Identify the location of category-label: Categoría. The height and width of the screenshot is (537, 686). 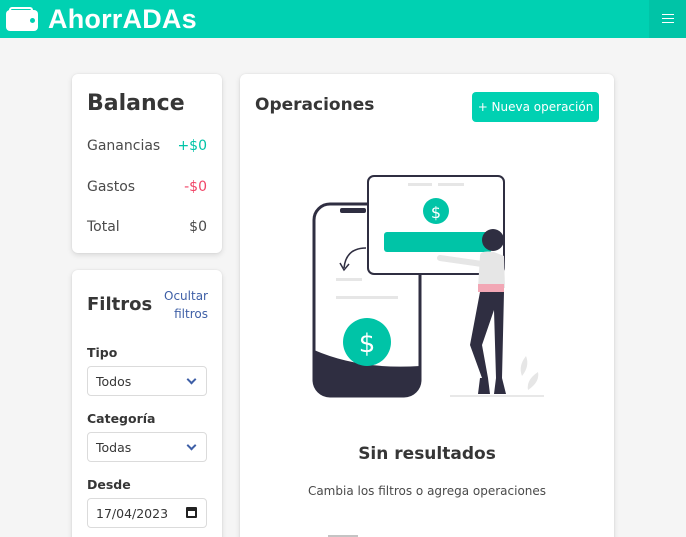
(121, 418).